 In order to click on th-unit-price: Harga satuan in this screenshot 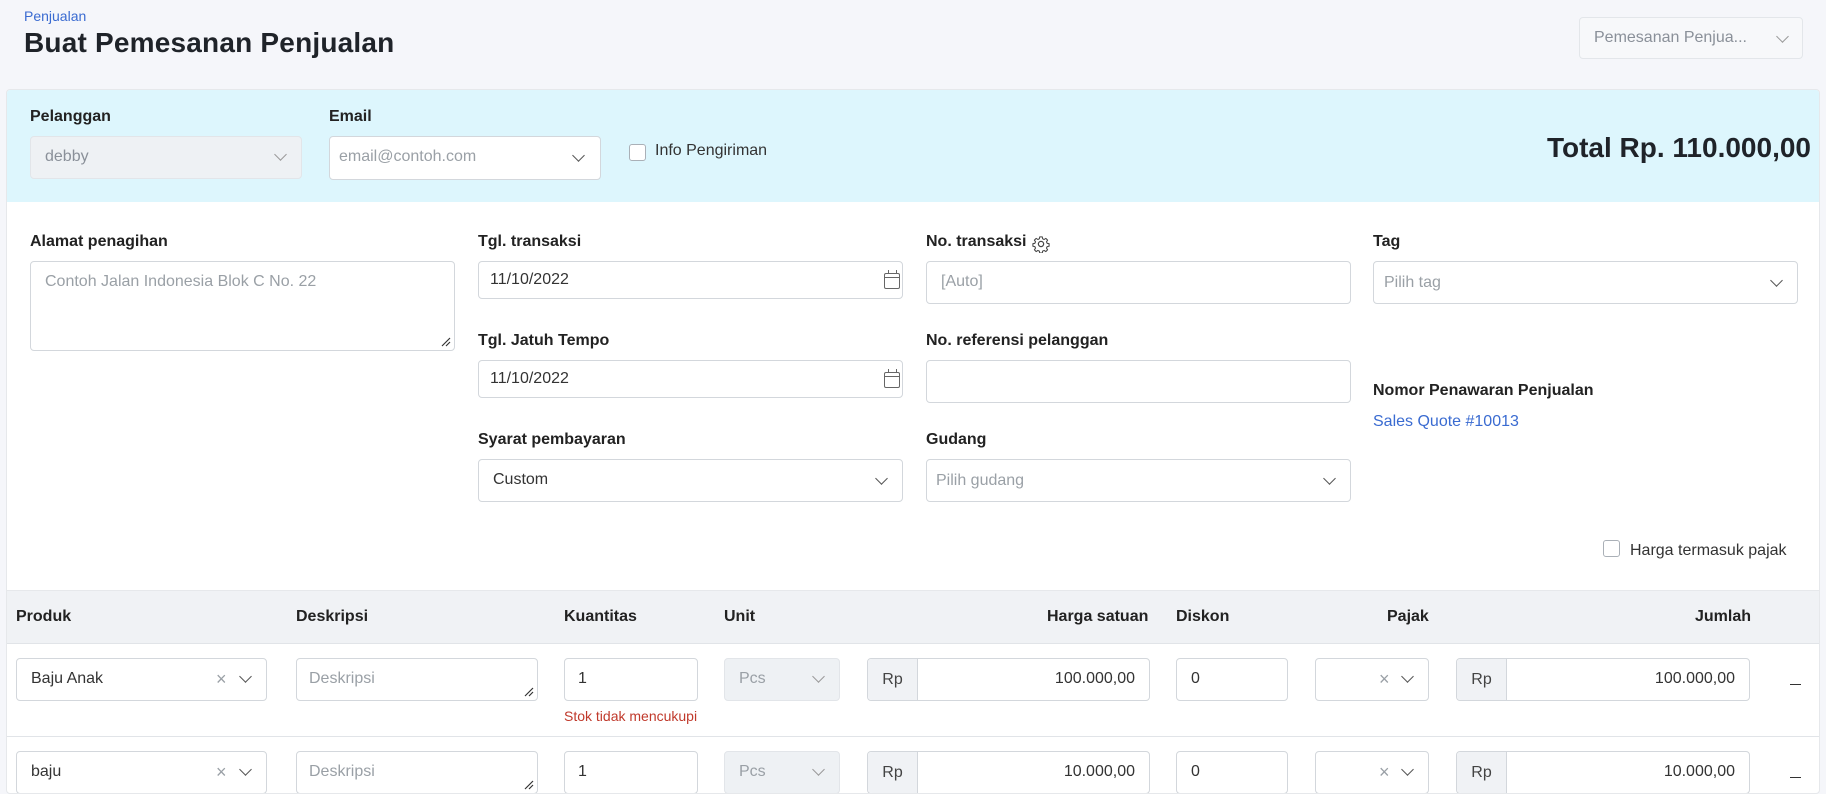, I will do `click(1098, 616)`.